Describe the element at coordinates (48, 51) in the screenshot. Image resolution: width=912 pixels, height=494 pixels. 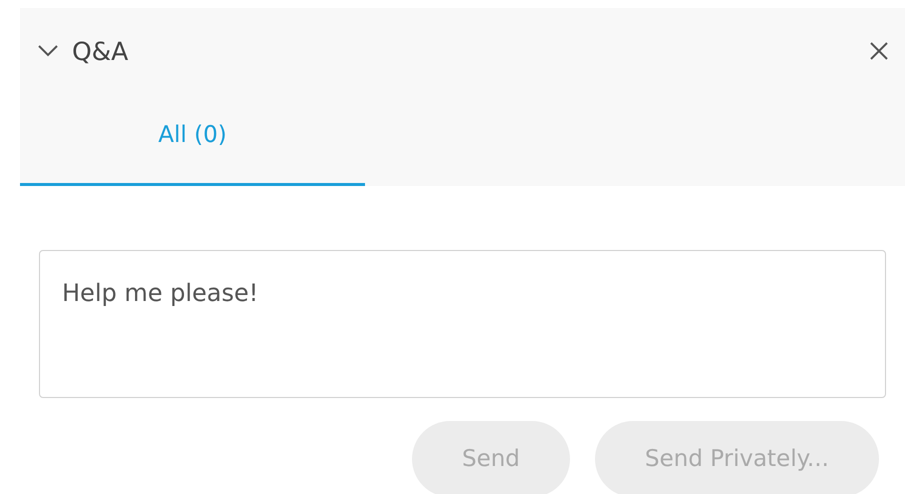
I see `collapse-chevron-icon` at that location.